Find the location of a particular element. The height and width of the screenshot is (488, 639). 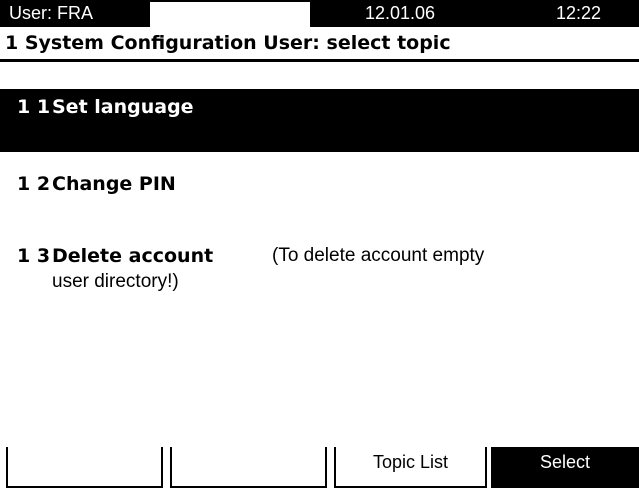

menu-item-number: 1 3 is located at coordinates (34, 256).